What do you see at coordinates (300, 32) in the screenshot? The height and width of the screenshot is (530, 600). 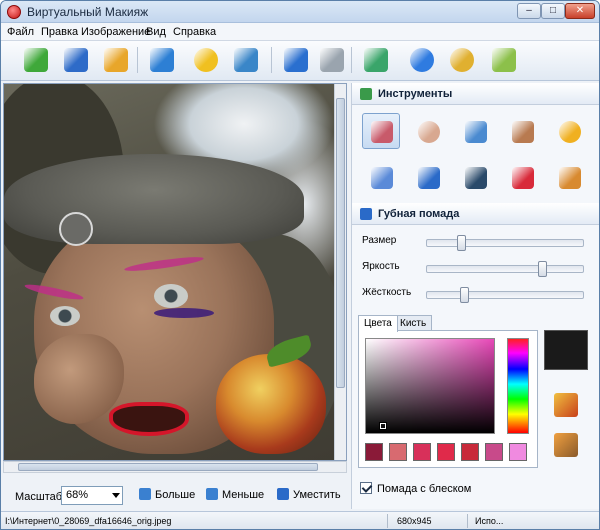 I see `menu-bar: Файл Правка Изображение Вид Справка` at bounding box center [300, 32].